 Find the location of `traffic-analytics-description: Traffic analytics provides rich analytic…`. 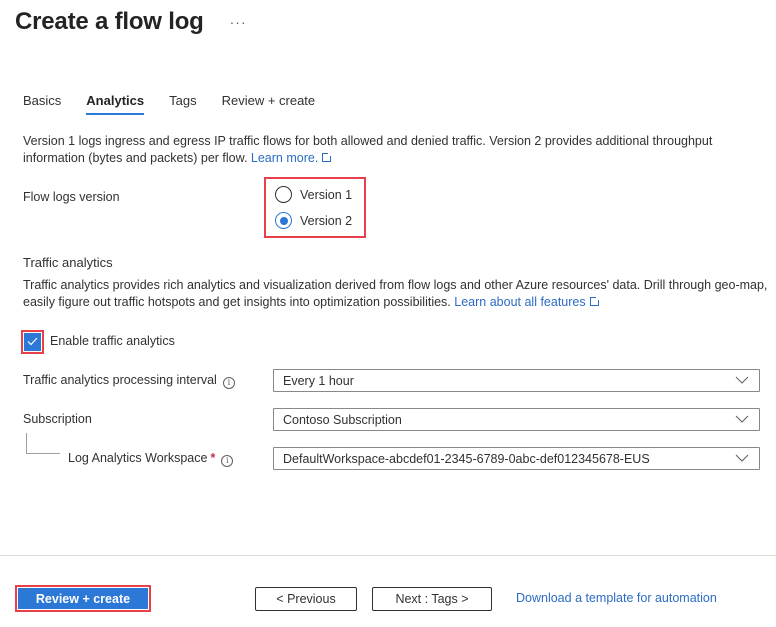

traffic-analytics-description: Traffic analytics provides rich analytic… is located at coordinates (398, 294).